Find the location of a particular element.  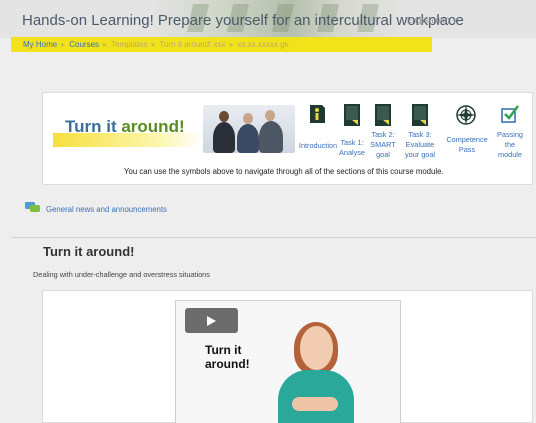

nav-passing-module: Passing the module is located at coordinates (510, 138).